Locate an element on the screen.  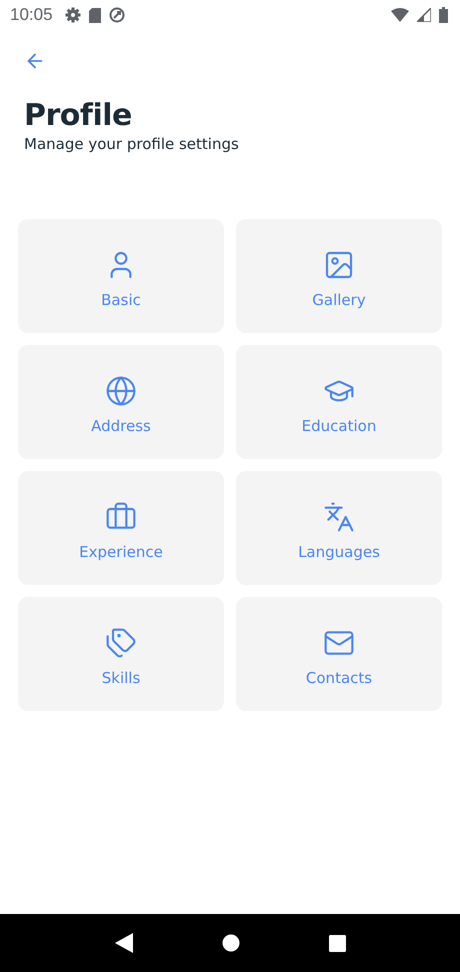
image-icon is located at coordinates (339, 265).